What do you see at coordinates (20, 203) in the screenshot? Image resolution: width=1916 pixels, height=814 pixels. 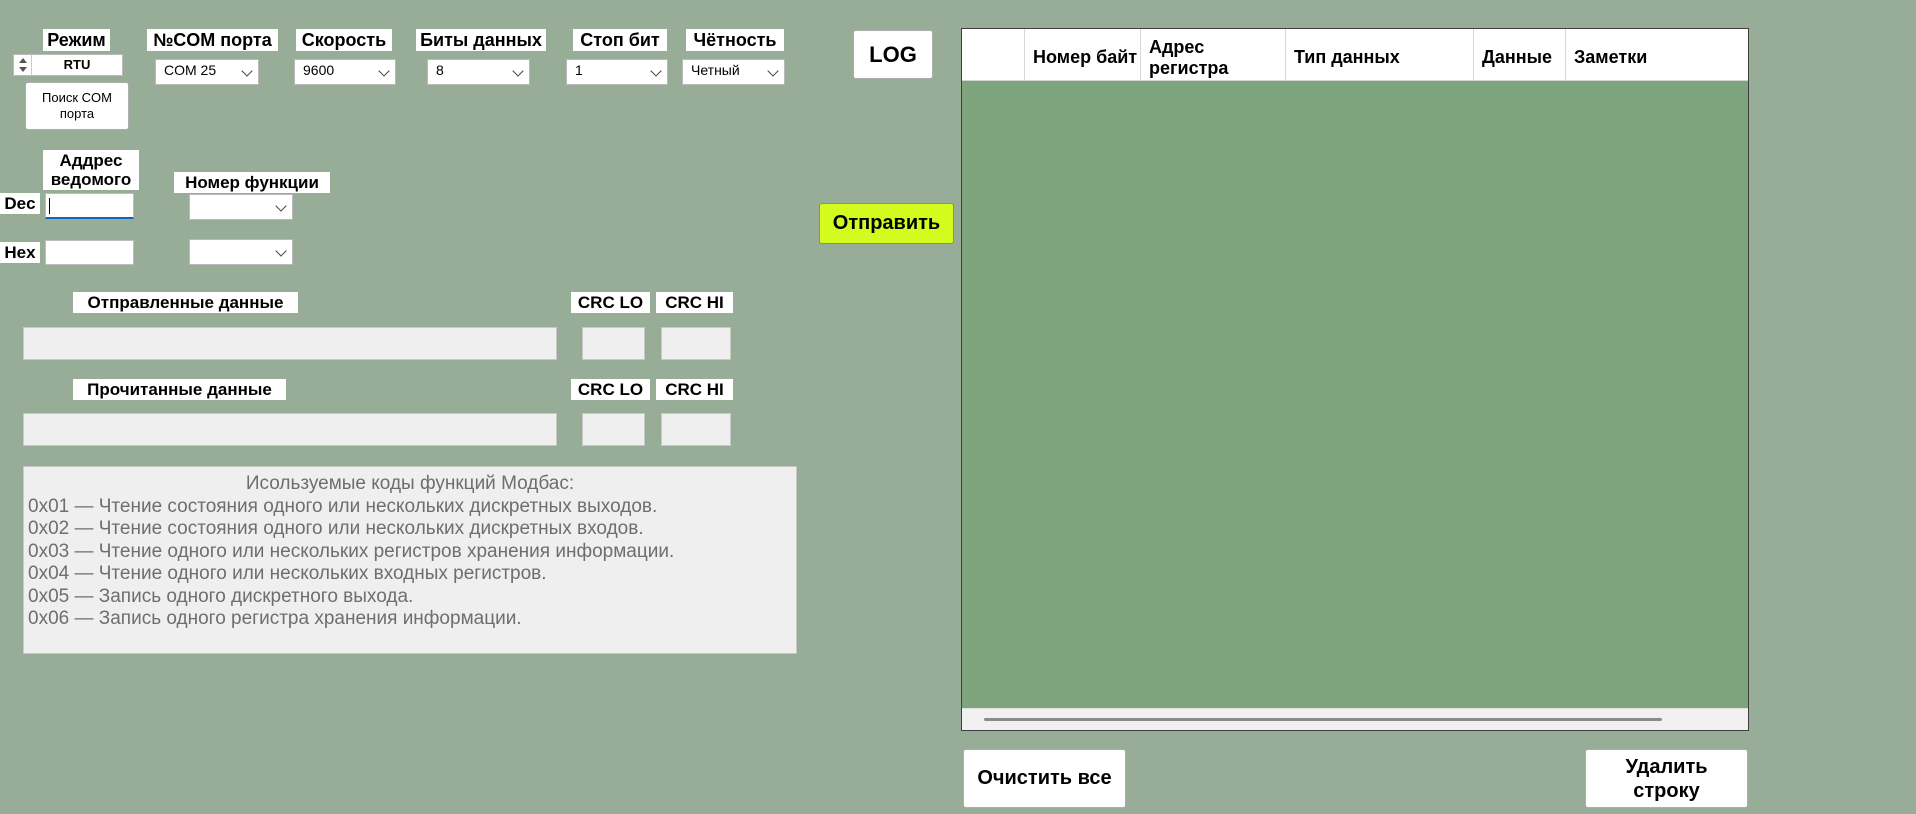 I see `dec-label: Dec` at bounding box center [20, 203].